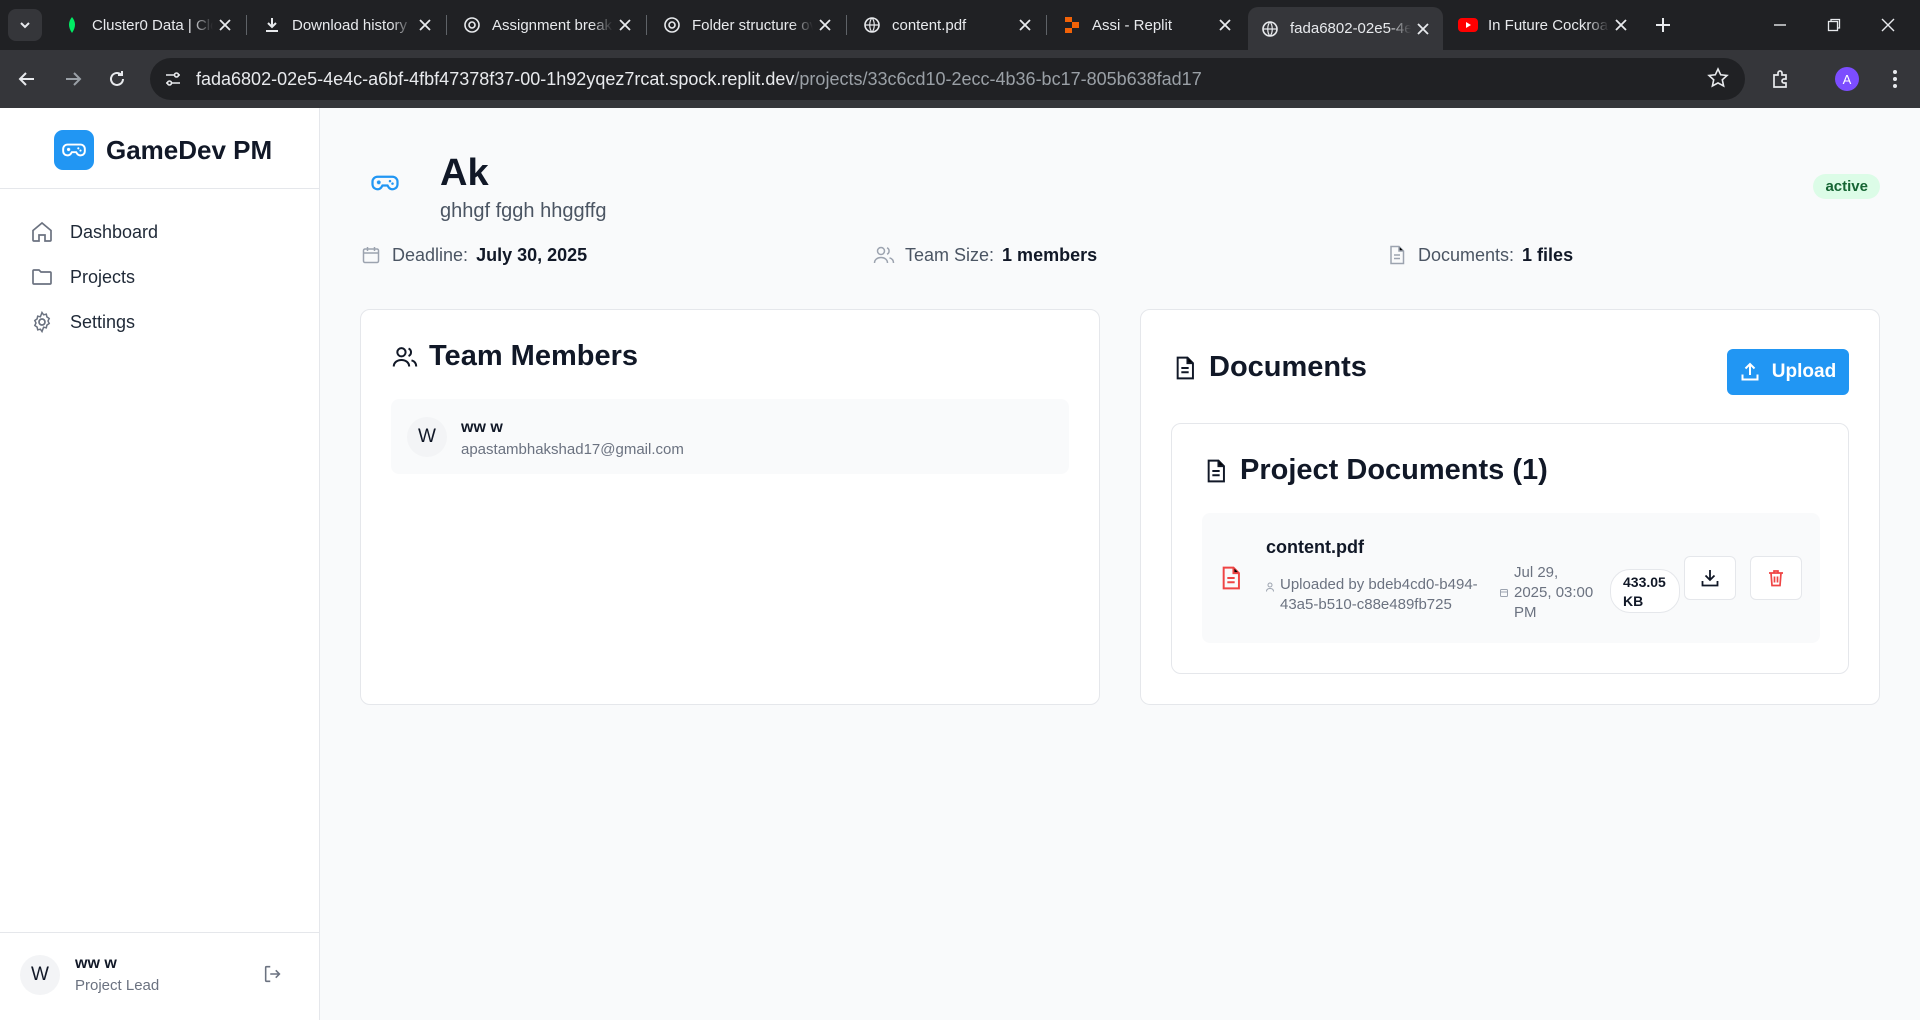 This screenshot has width=1920, height=1020. Describe the element at coordinates (1780, 25) in the screenshot. I see `minimize-button` at that location.